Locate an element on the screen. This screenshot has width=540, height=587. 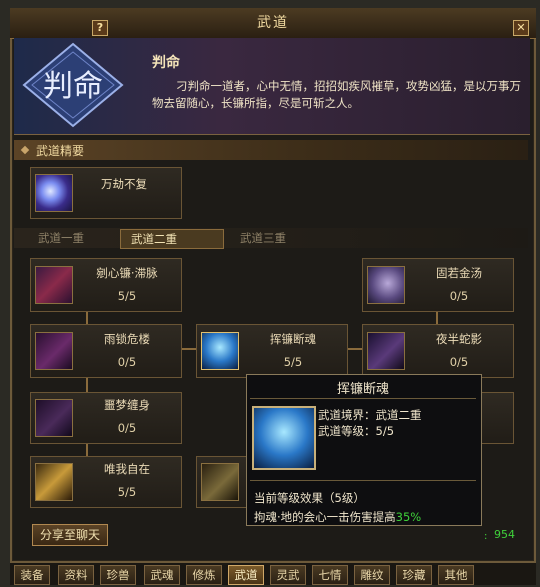
help-icon: ? is located at coordinates (100, 28).